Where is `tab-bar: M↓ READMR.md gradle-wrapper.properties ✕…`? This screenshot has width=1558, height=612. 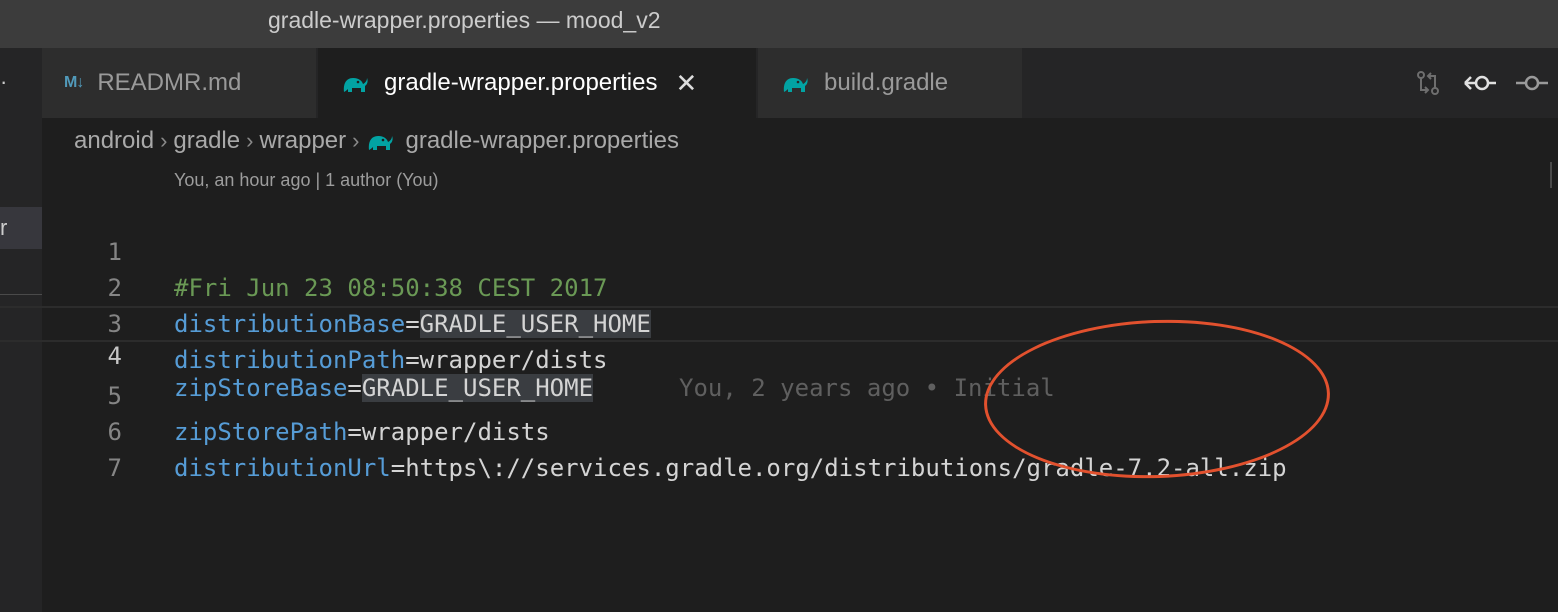 tab-bar: M↓ READMR.md gradle-wrapper.properties ✕… is located at coordinates (800, 83).